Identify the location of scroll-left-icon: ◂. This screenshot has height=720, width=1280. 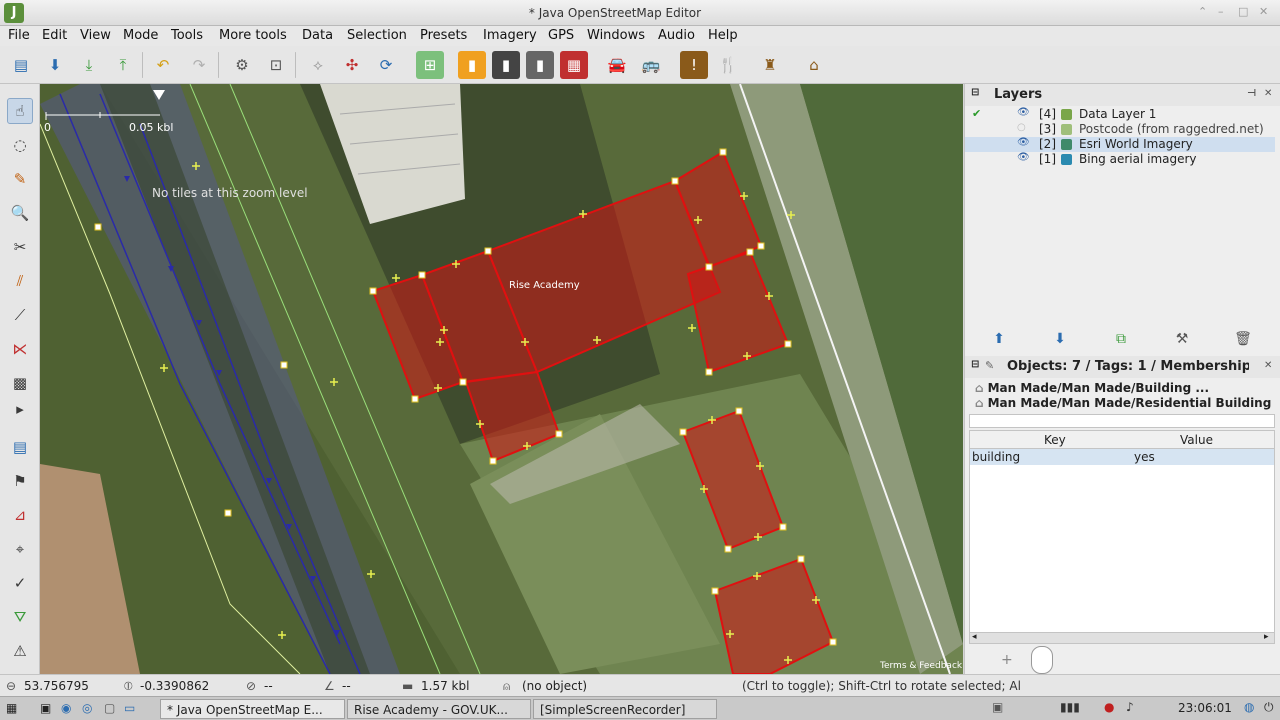
(974, 637).